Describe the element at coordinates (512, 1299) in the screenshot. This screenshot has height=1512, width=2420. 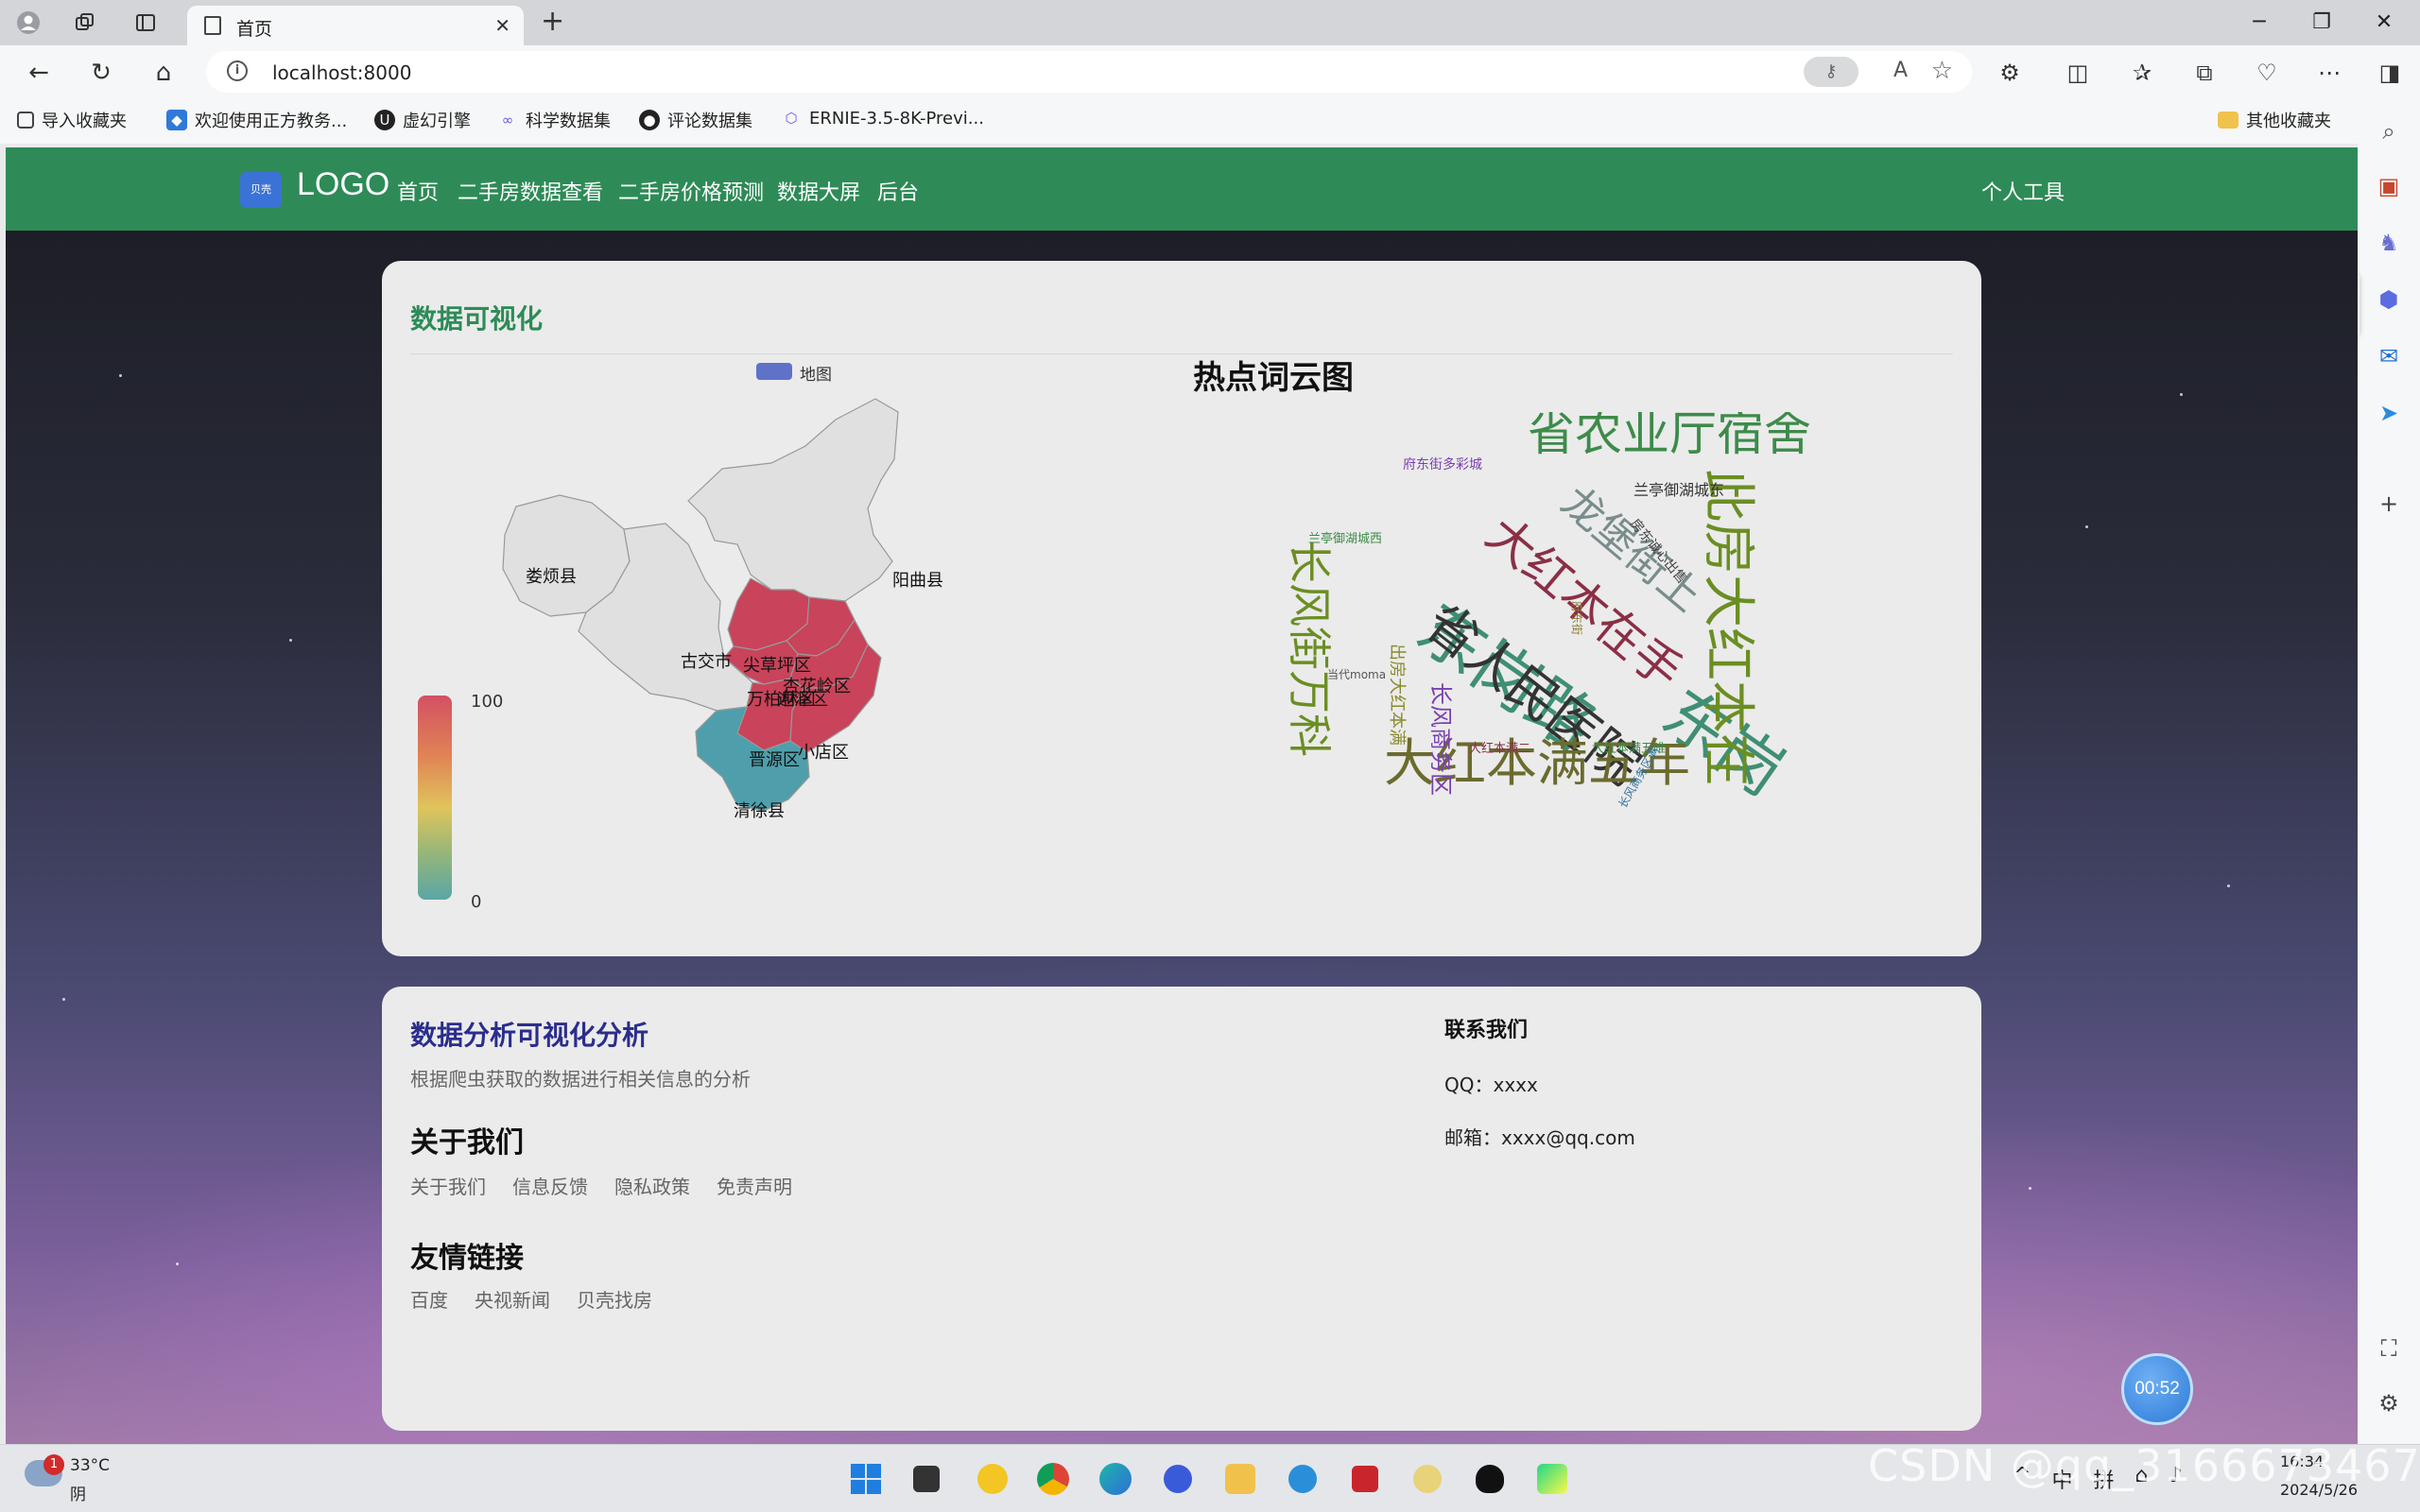
I see `link-cctv-news: 央视新闻` at that location.